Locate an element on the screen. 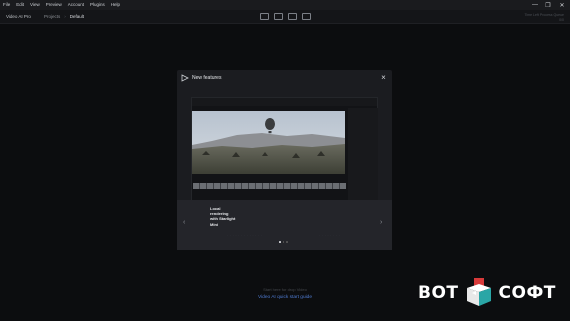 This screenshot has height=321, width=570. side-by-side-icon is located at coordinates (292, 16).